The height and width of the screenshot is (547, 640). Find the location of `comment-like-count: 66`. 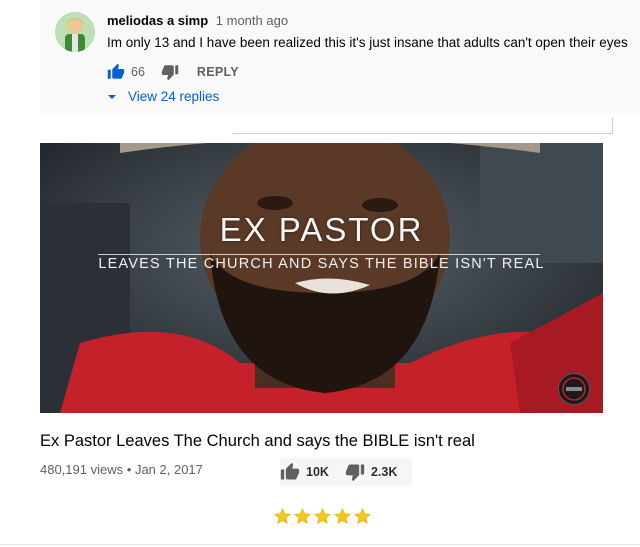

comment-like-count: 66 is located at coordinates (138, 72).